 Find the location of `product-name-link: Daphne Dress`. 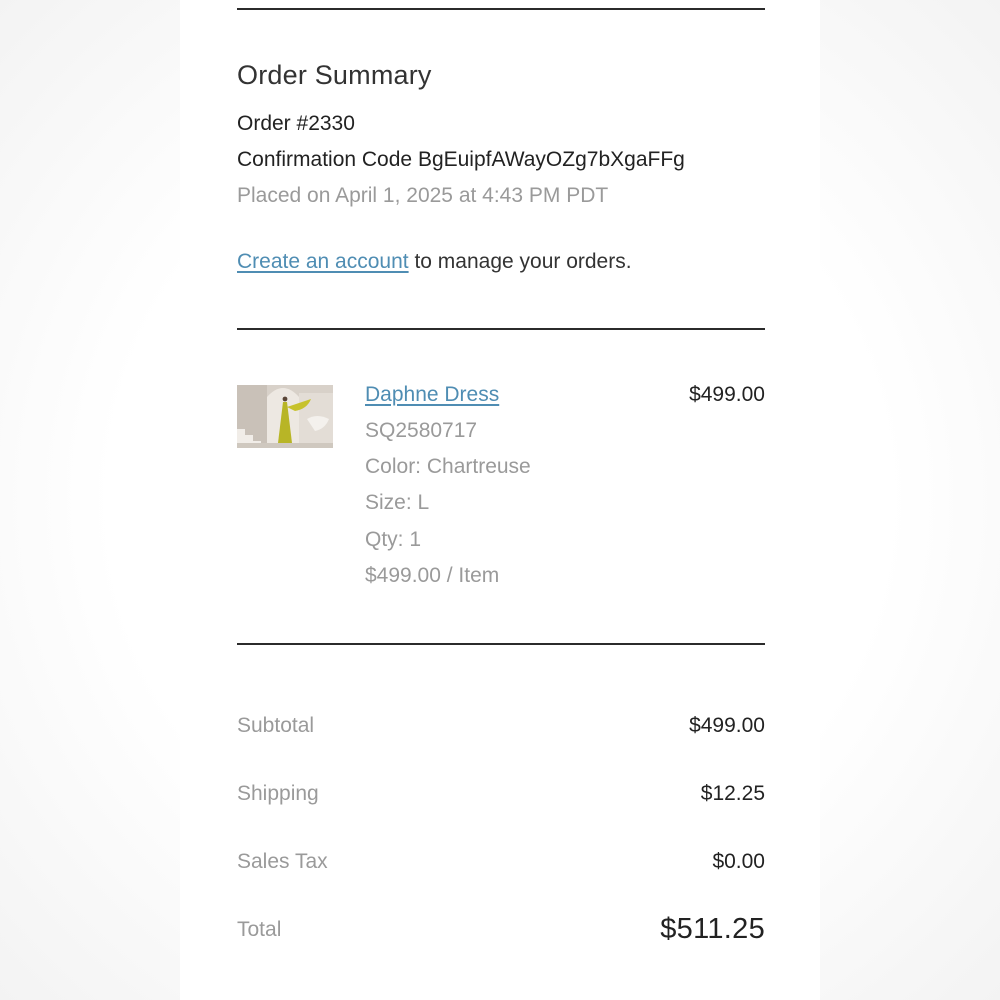

product-name-link: Daphne Dress is located at coordinates (432, 395).